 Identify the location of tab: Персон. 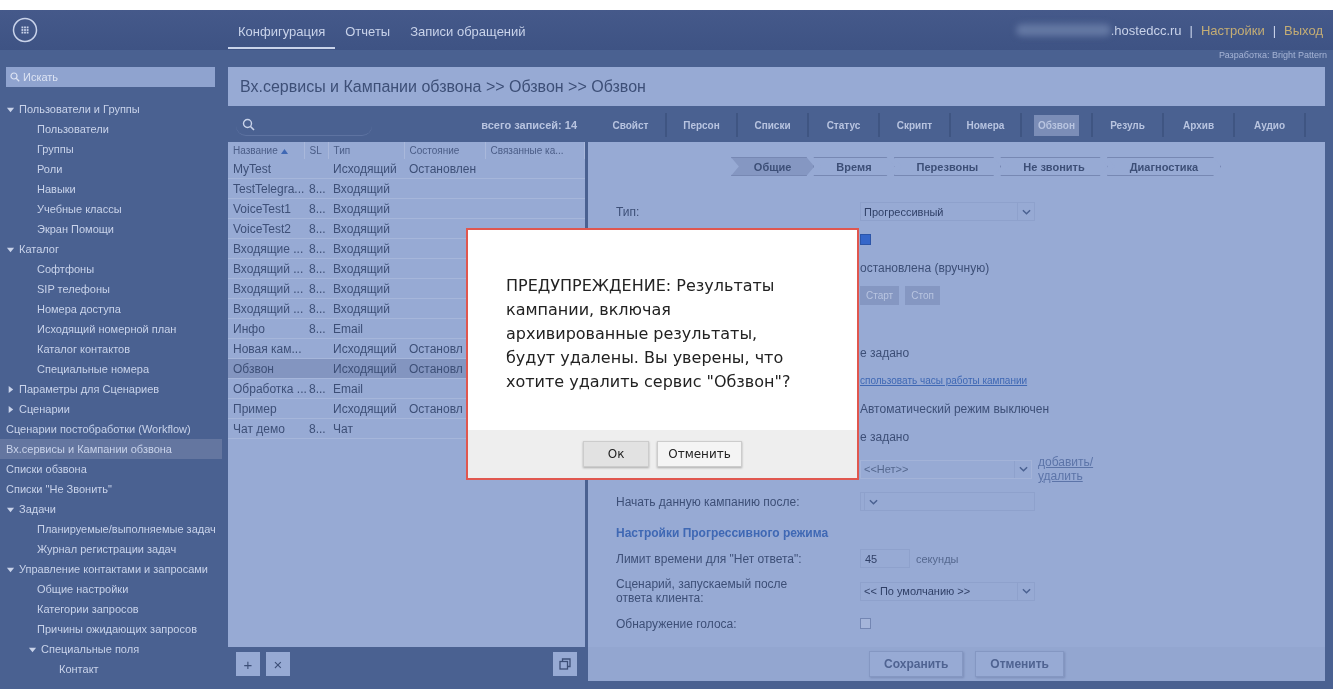
(702, 125).